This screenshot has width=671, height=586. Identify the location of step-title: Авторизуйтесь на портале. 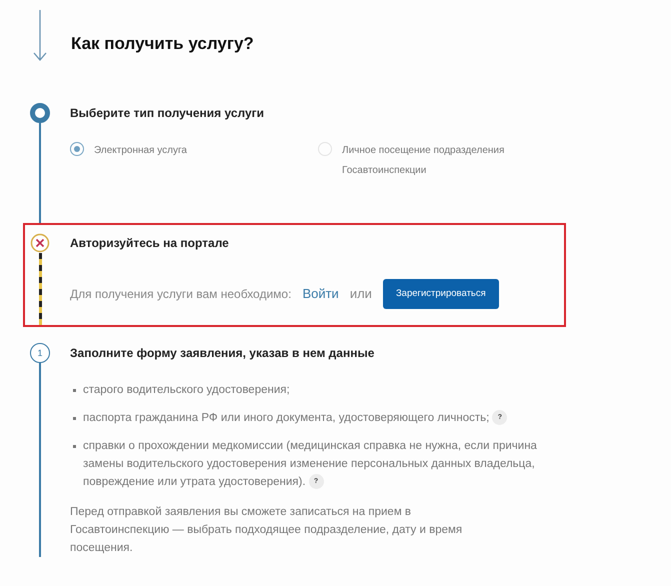
(150, 243).